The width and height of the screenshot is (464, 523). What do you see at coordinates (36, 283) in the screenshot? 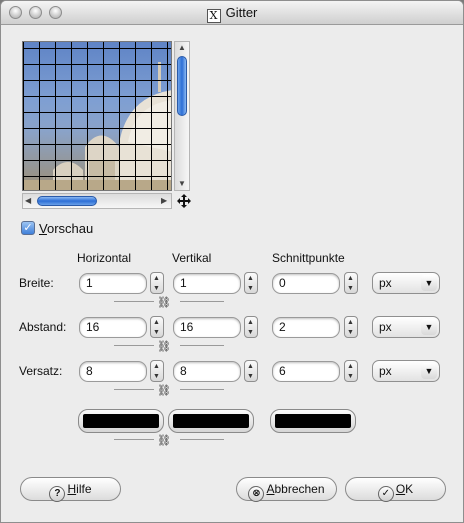
I see `row-label-width: Breite:` at bounding box center [36, 283].